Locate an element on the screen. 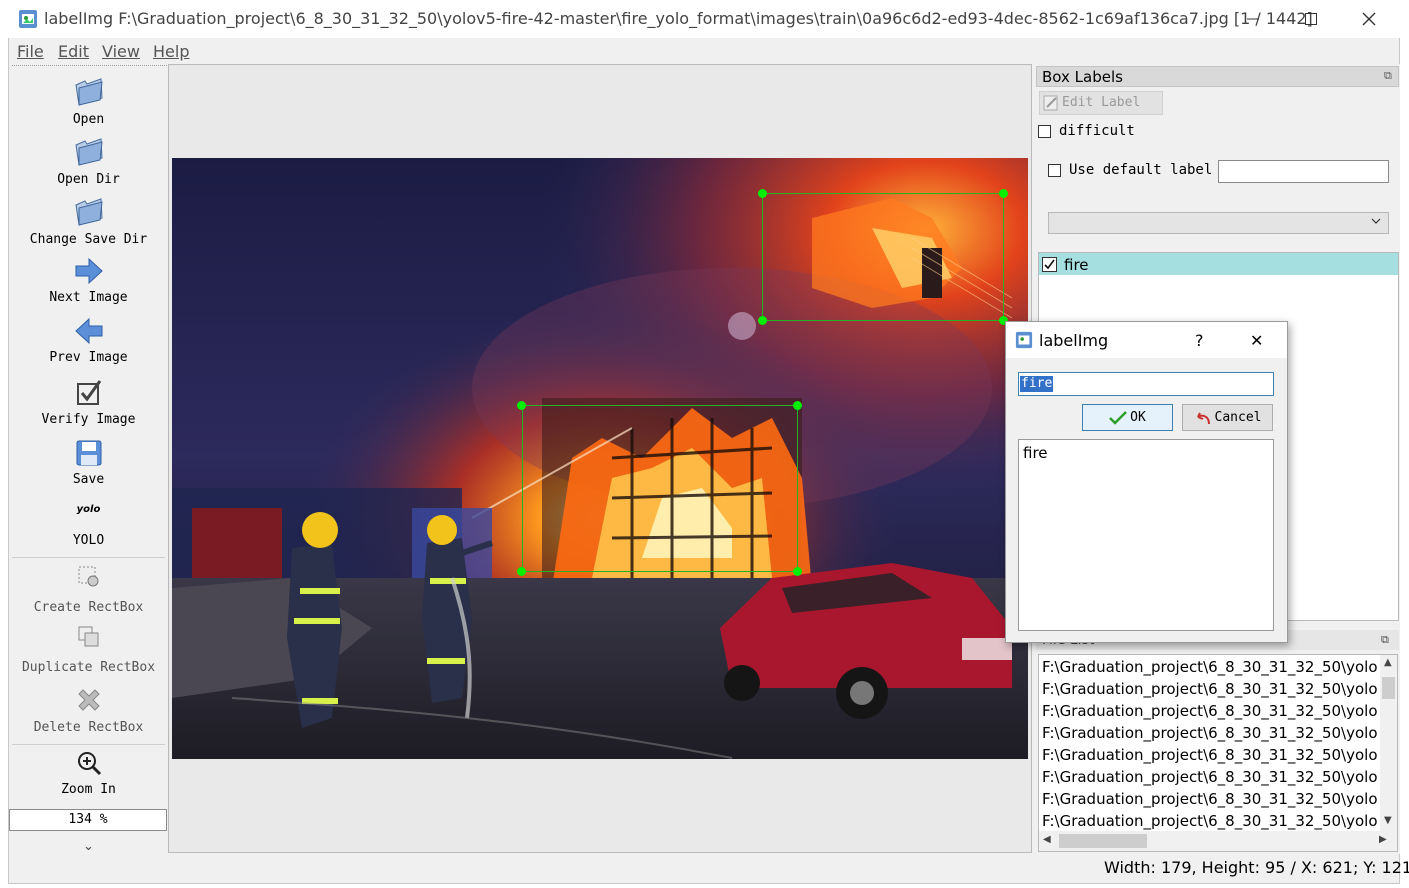  use-default-label-text: Use default label is located at coordinates (1141, 170).